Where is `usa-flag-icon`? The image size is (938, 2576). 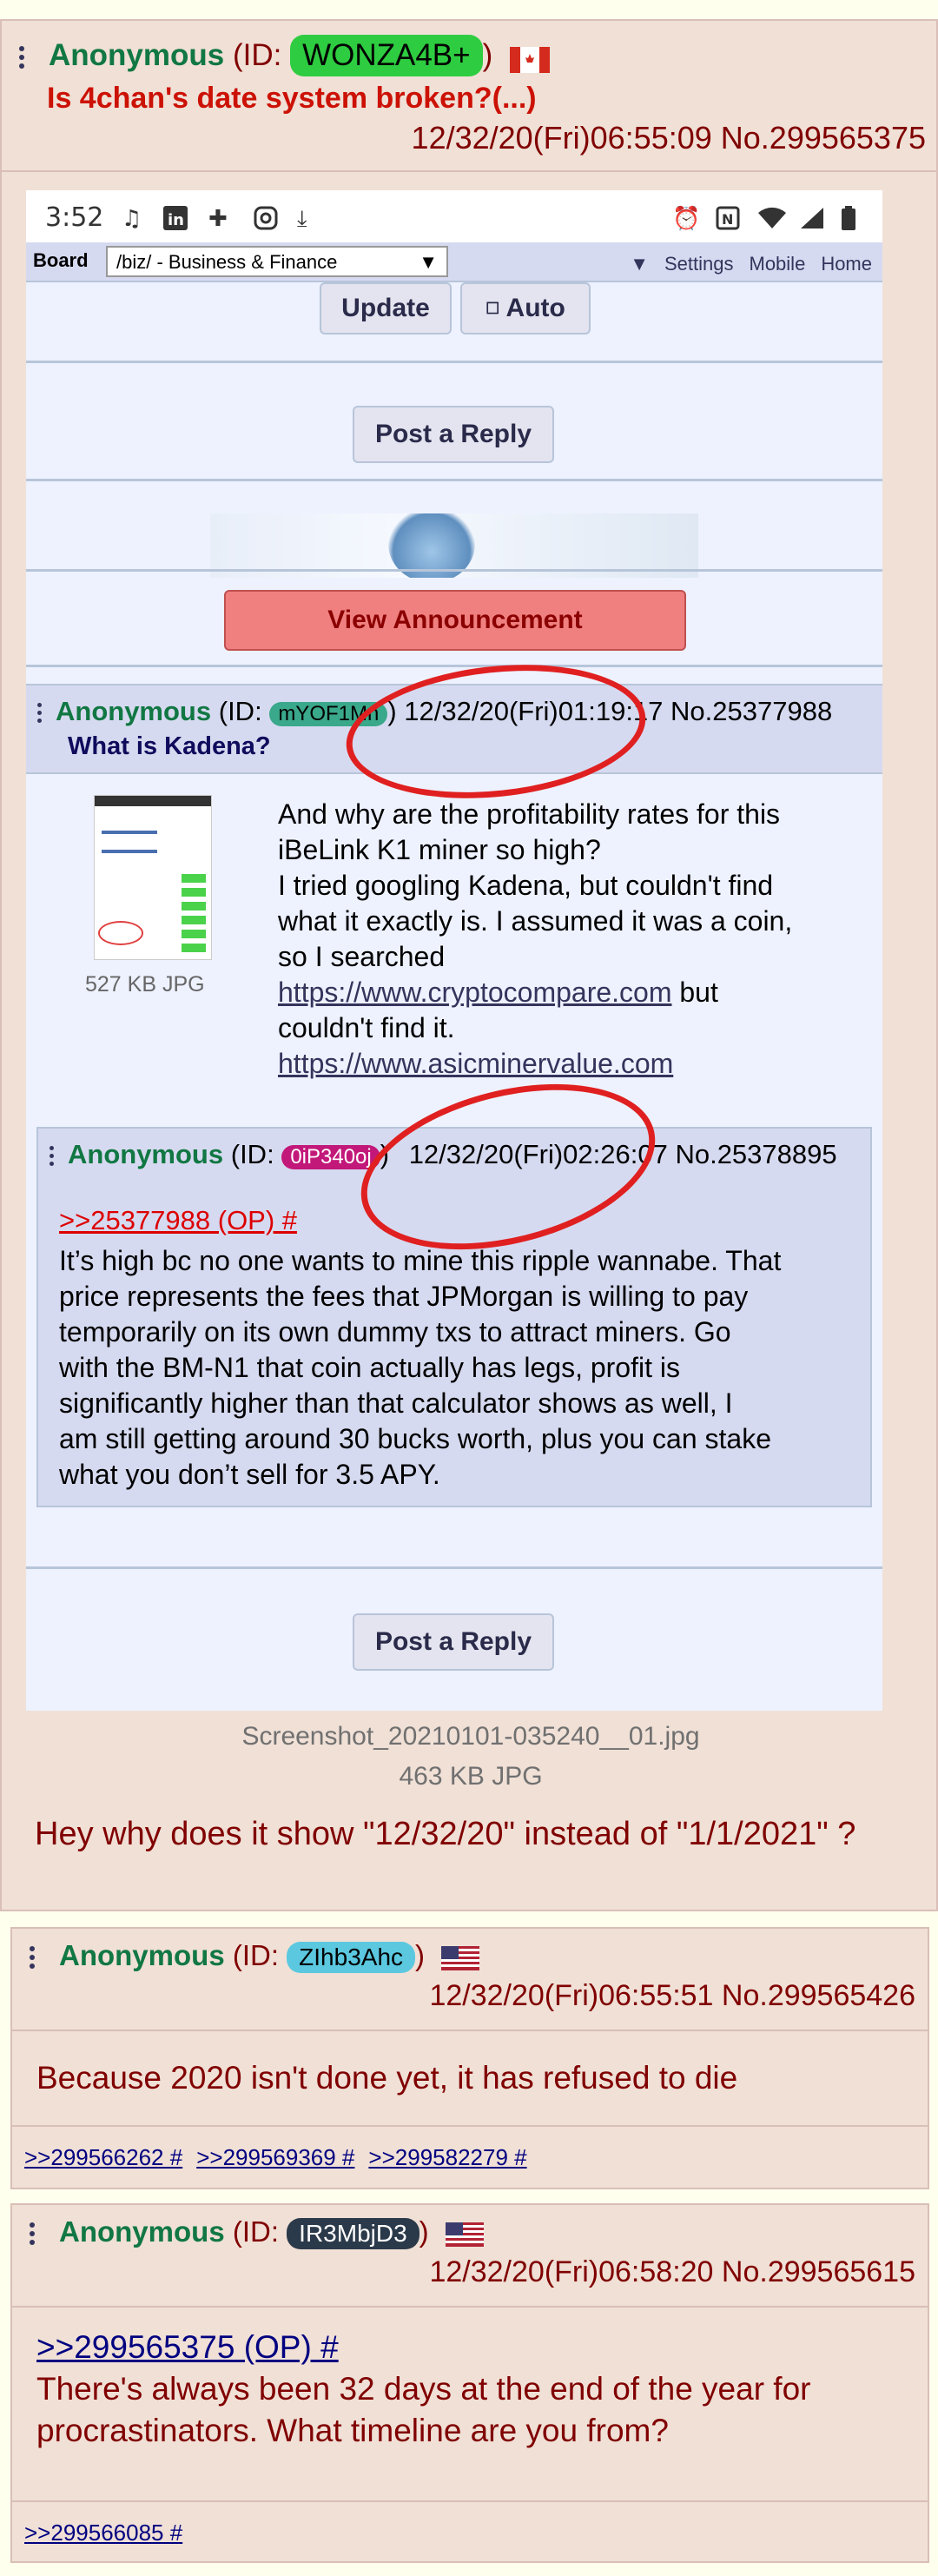
usa-flag-icon is located at coordinates (461, 1957).